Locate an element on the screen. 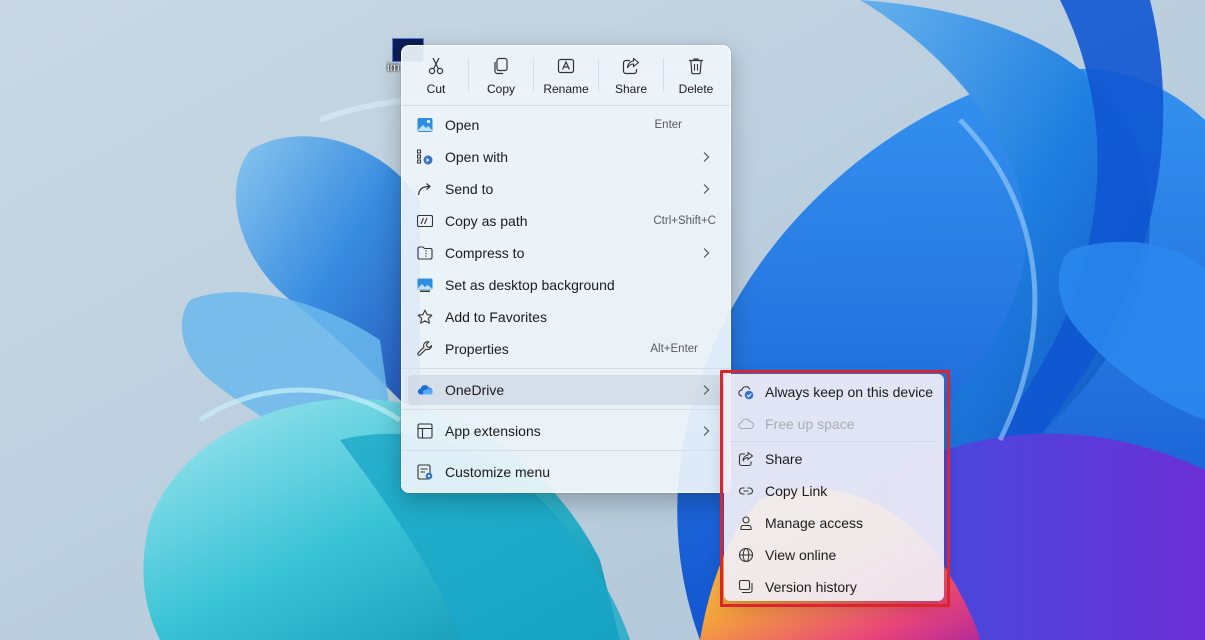 This screenshot has width=1205, height=640. submenu-item-label: View online is located at coordinates (801, 555).